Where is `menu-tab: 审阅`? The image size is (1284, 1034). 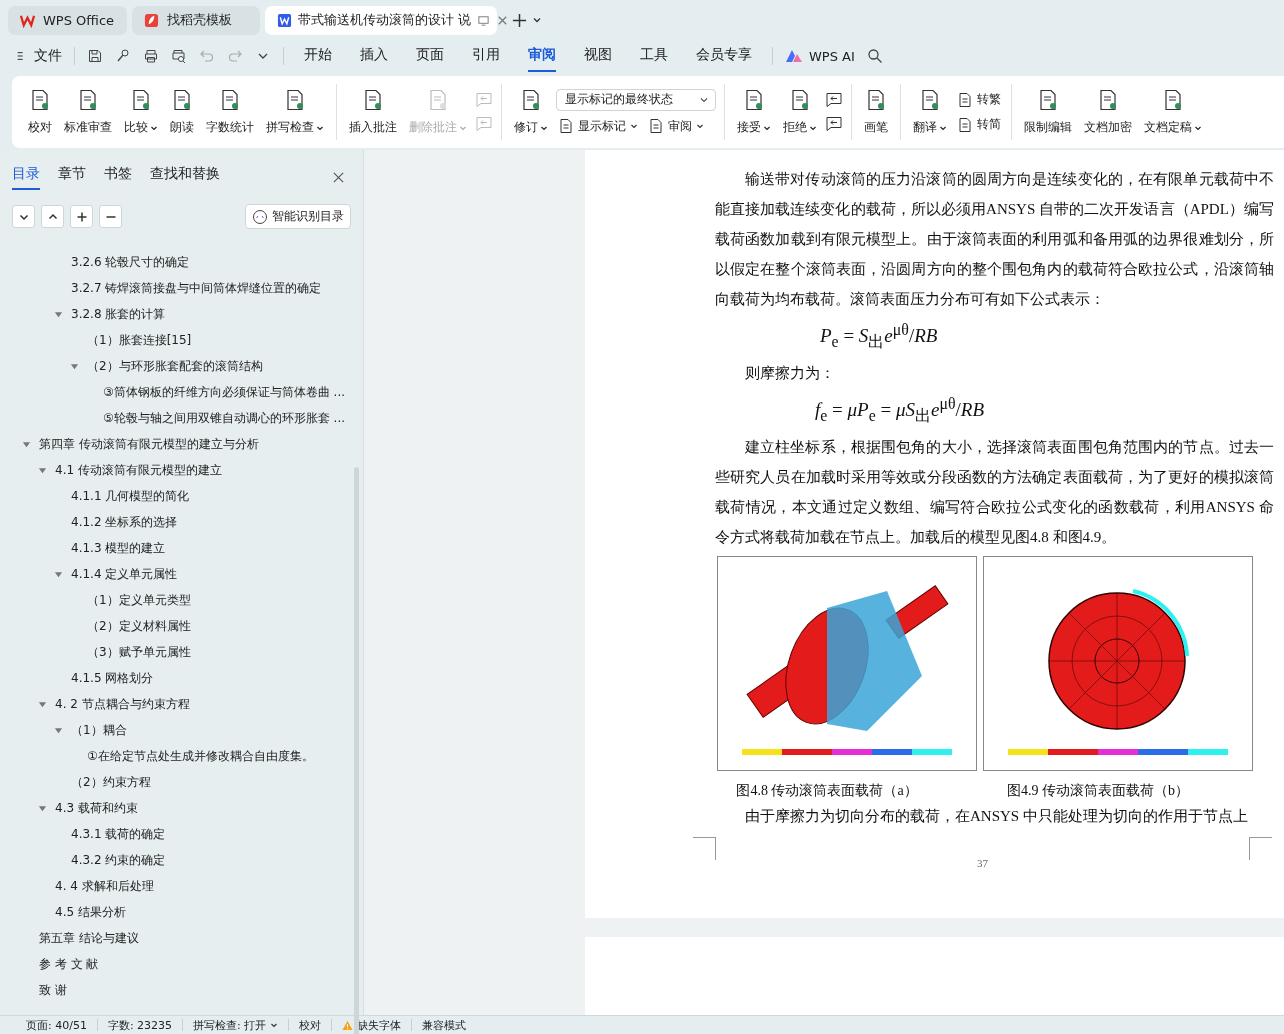 menu-tab: 审阅 is located at coordinates (542, 56).